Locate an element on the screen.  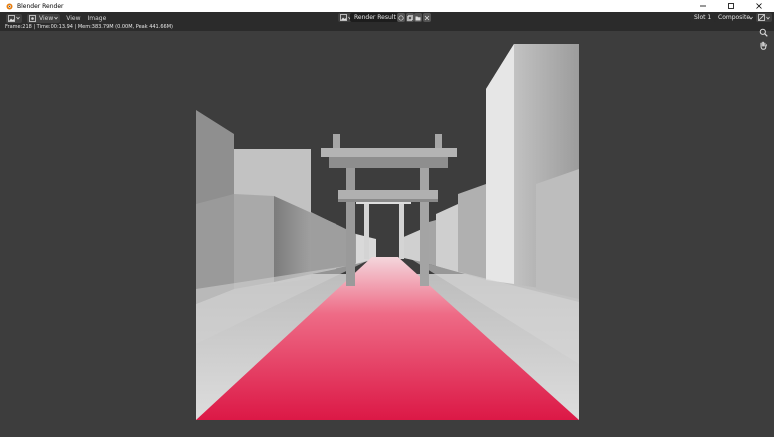
image-name-value: Render Result is located at coordinates (375, 17).